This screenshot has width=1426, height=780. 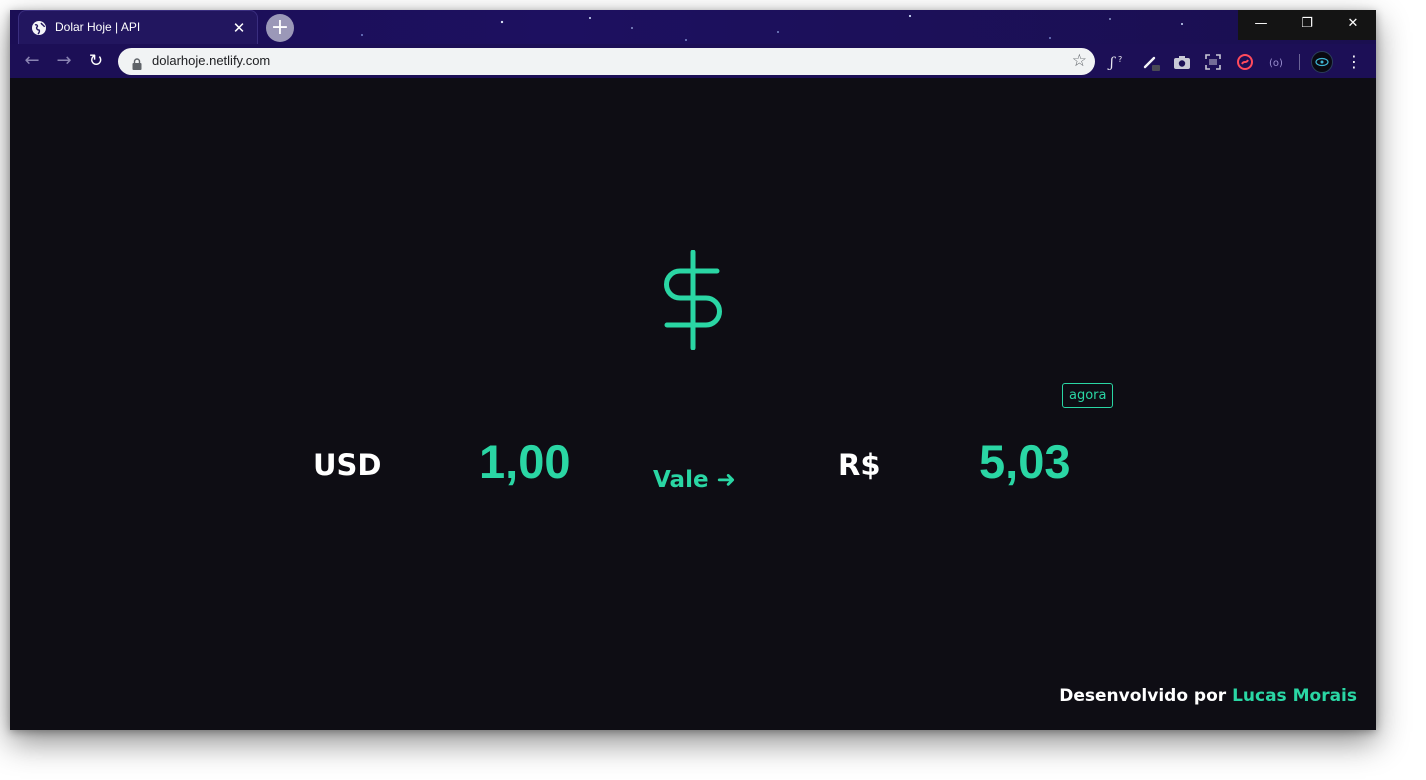 What do you see at coordinates (1151, 62) in the screenshot?
I see `pen-icon` at bounding box center [1151, 62].